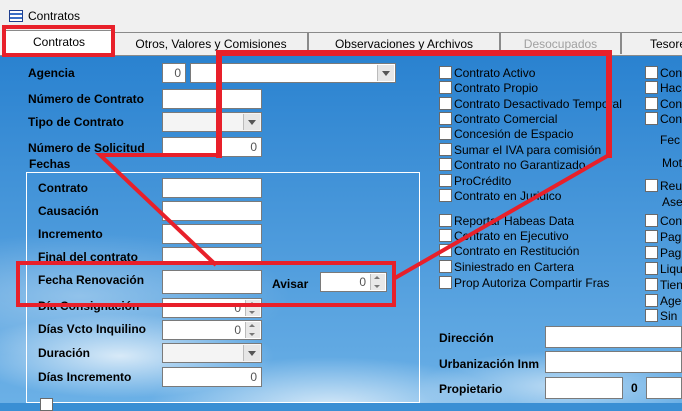 This screenshot has height=411, width=682. I want to click on label-right-8: Pag, so click(671, 253).